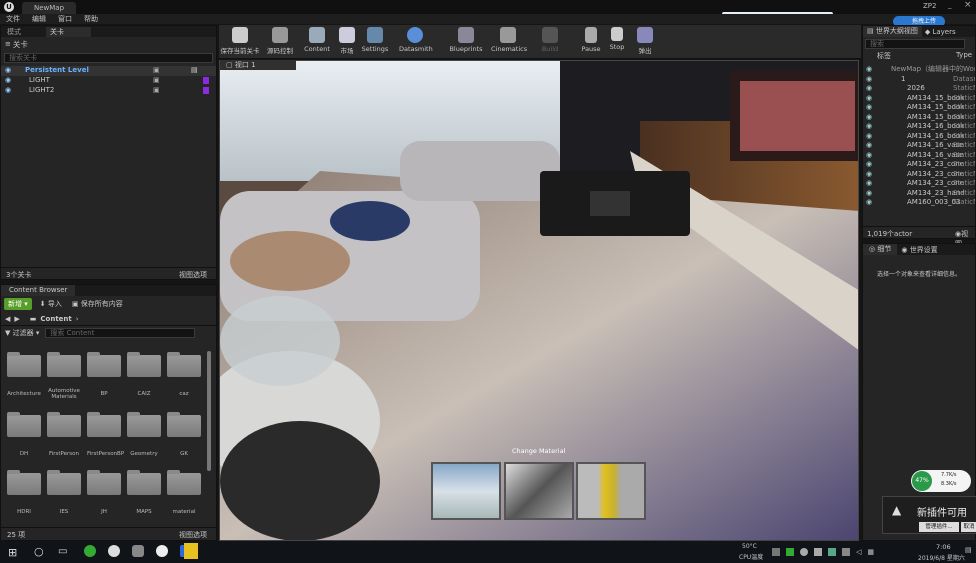 The width and height of the screenshot is (976, 563). I want to click on toolbar-blueprints-button: Blueprints, so click(466, 40).